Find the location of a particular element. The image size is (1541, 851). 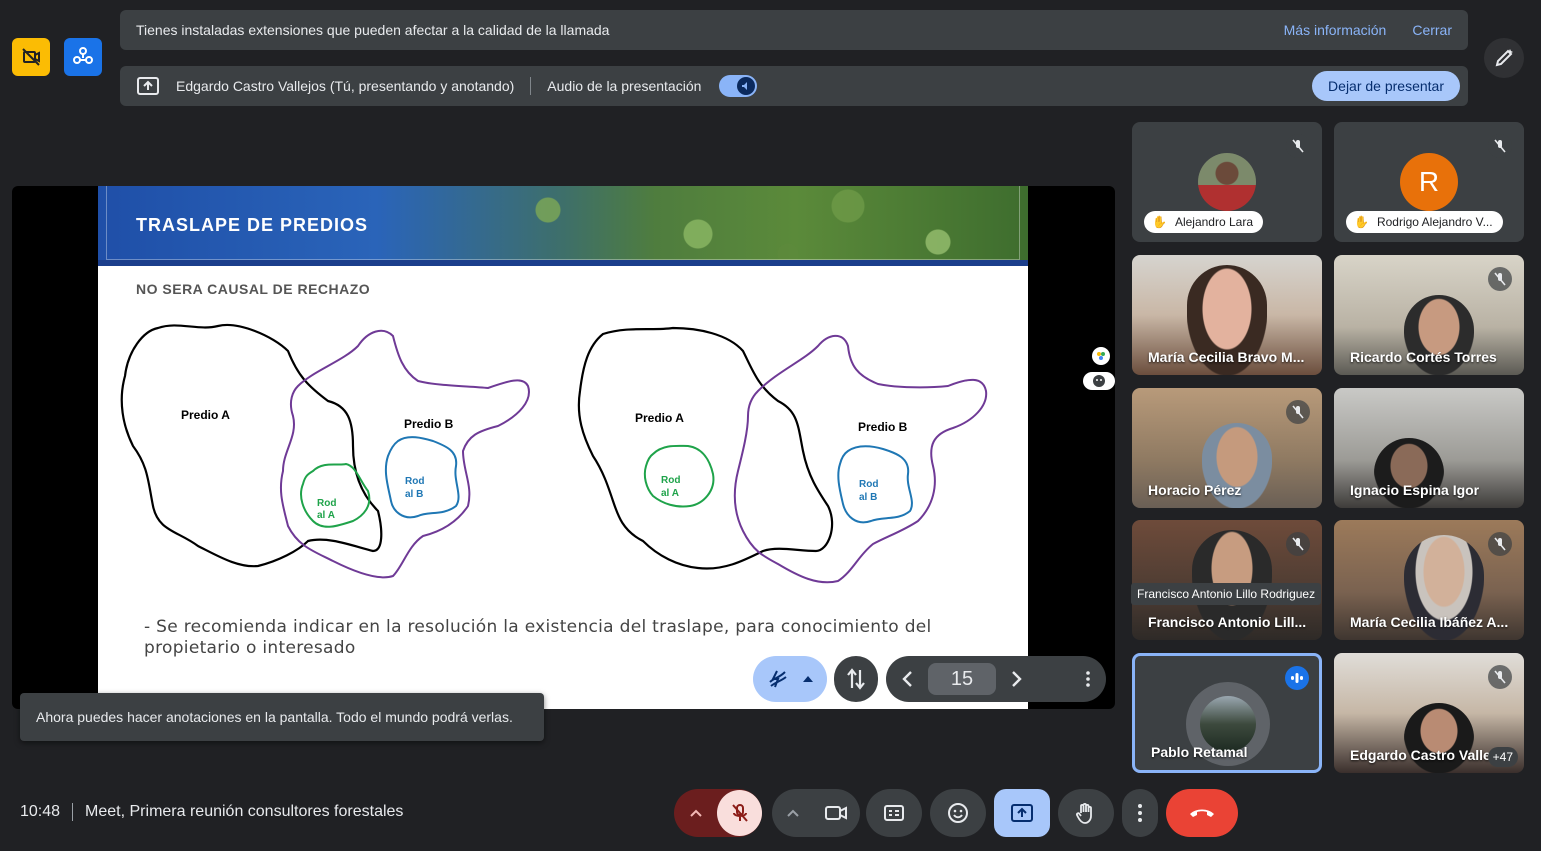

slide-subtitle: NO SERA CAUSAL DE RECHAZO is located at coordinates (253, 289).